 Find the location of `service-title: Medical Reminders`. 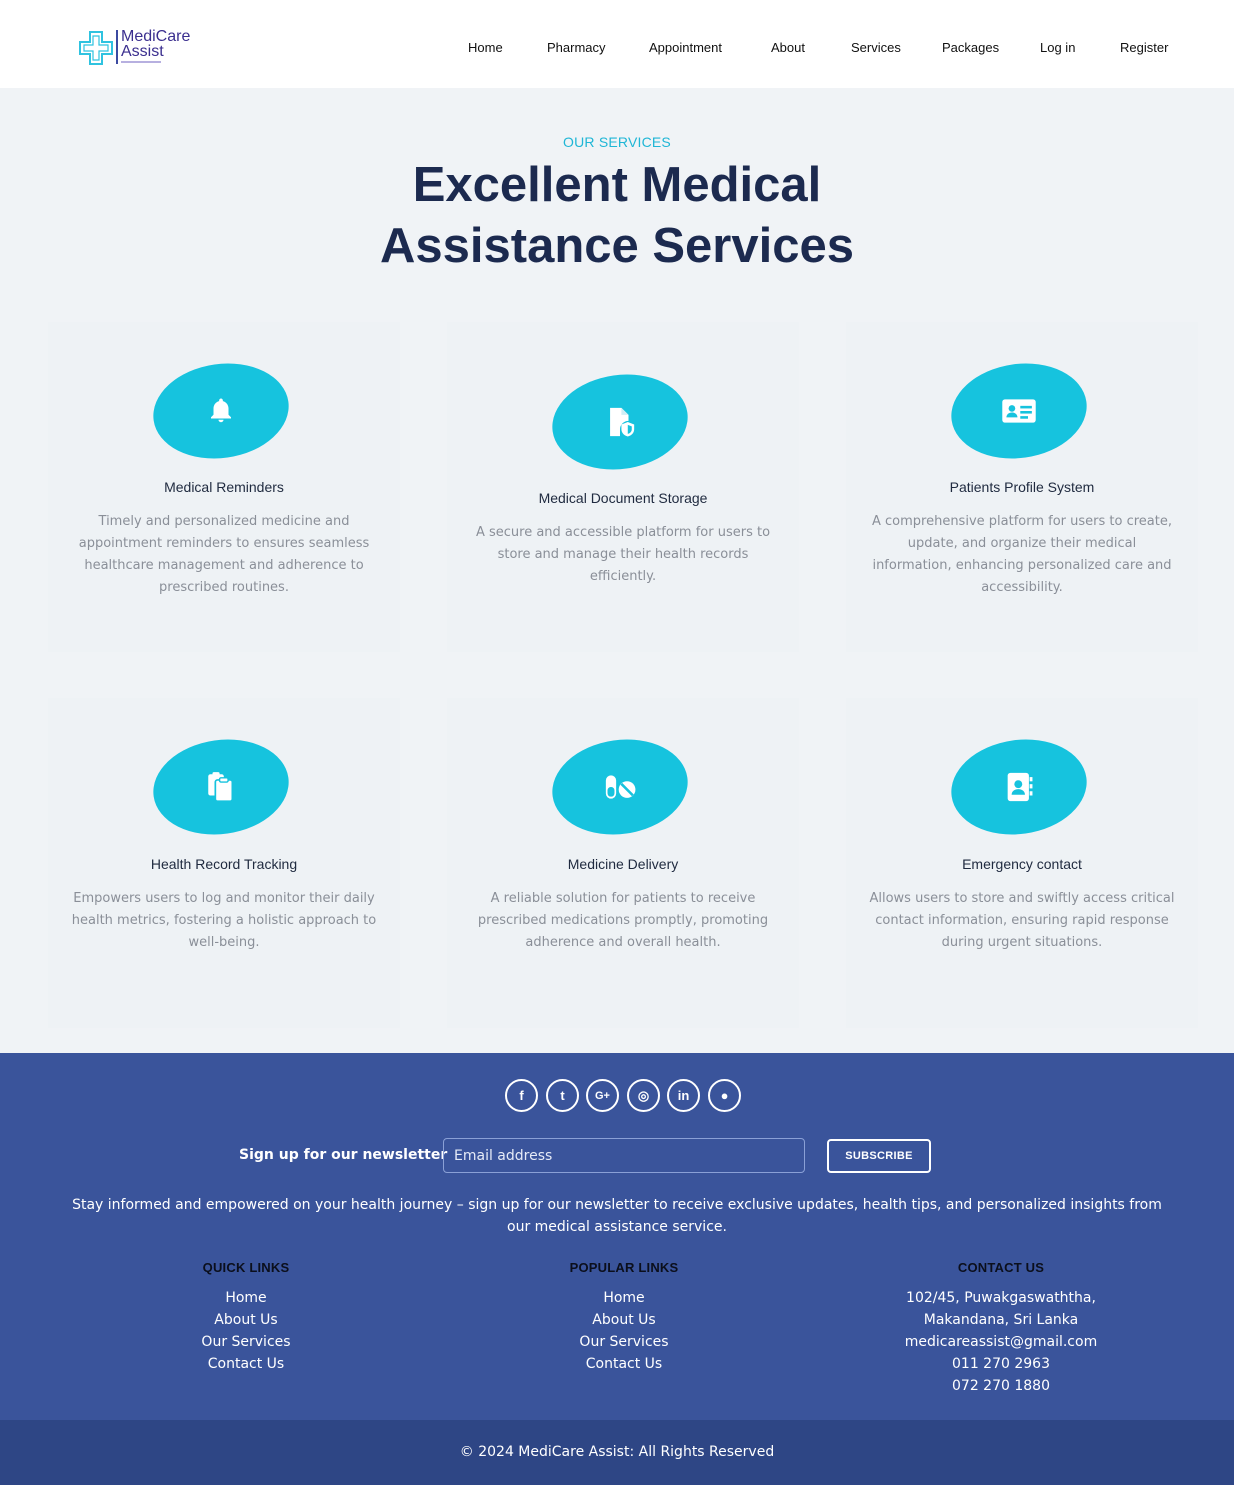

service-title: Medical Reminders is located at coordinates (224, 487).